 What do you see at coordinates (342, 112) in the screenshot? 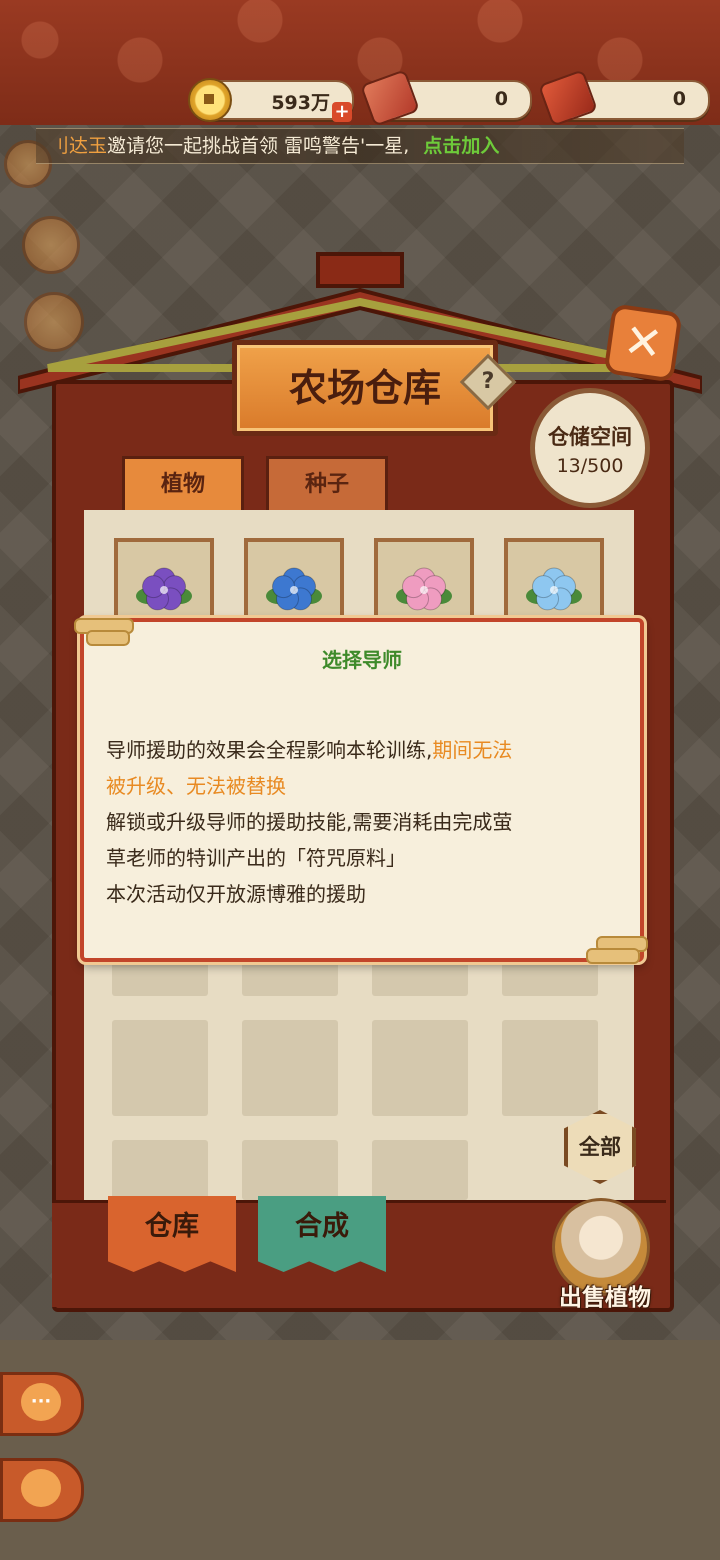
I see `add-coins-button: +` at bounding box center [342, 112].